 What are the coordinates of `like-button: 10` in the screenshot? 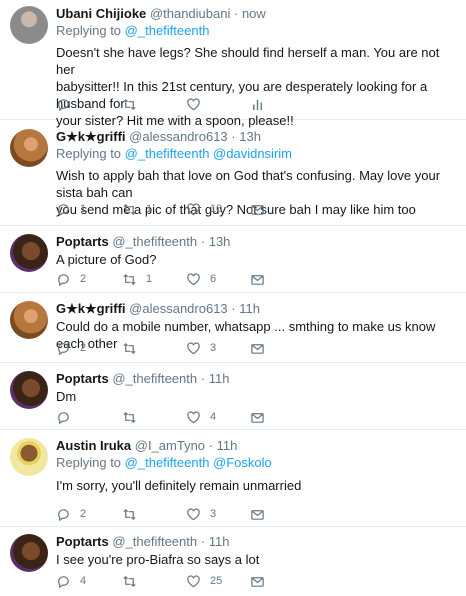 It's located at (204, 209).